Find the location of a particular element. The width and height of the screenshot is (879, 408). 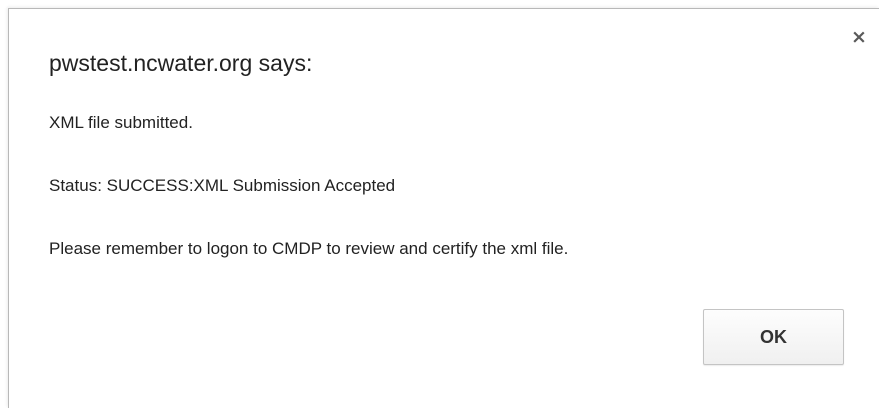

dialog-title: pwstest.ncwater.org says: is located at coordinates (181, 63).